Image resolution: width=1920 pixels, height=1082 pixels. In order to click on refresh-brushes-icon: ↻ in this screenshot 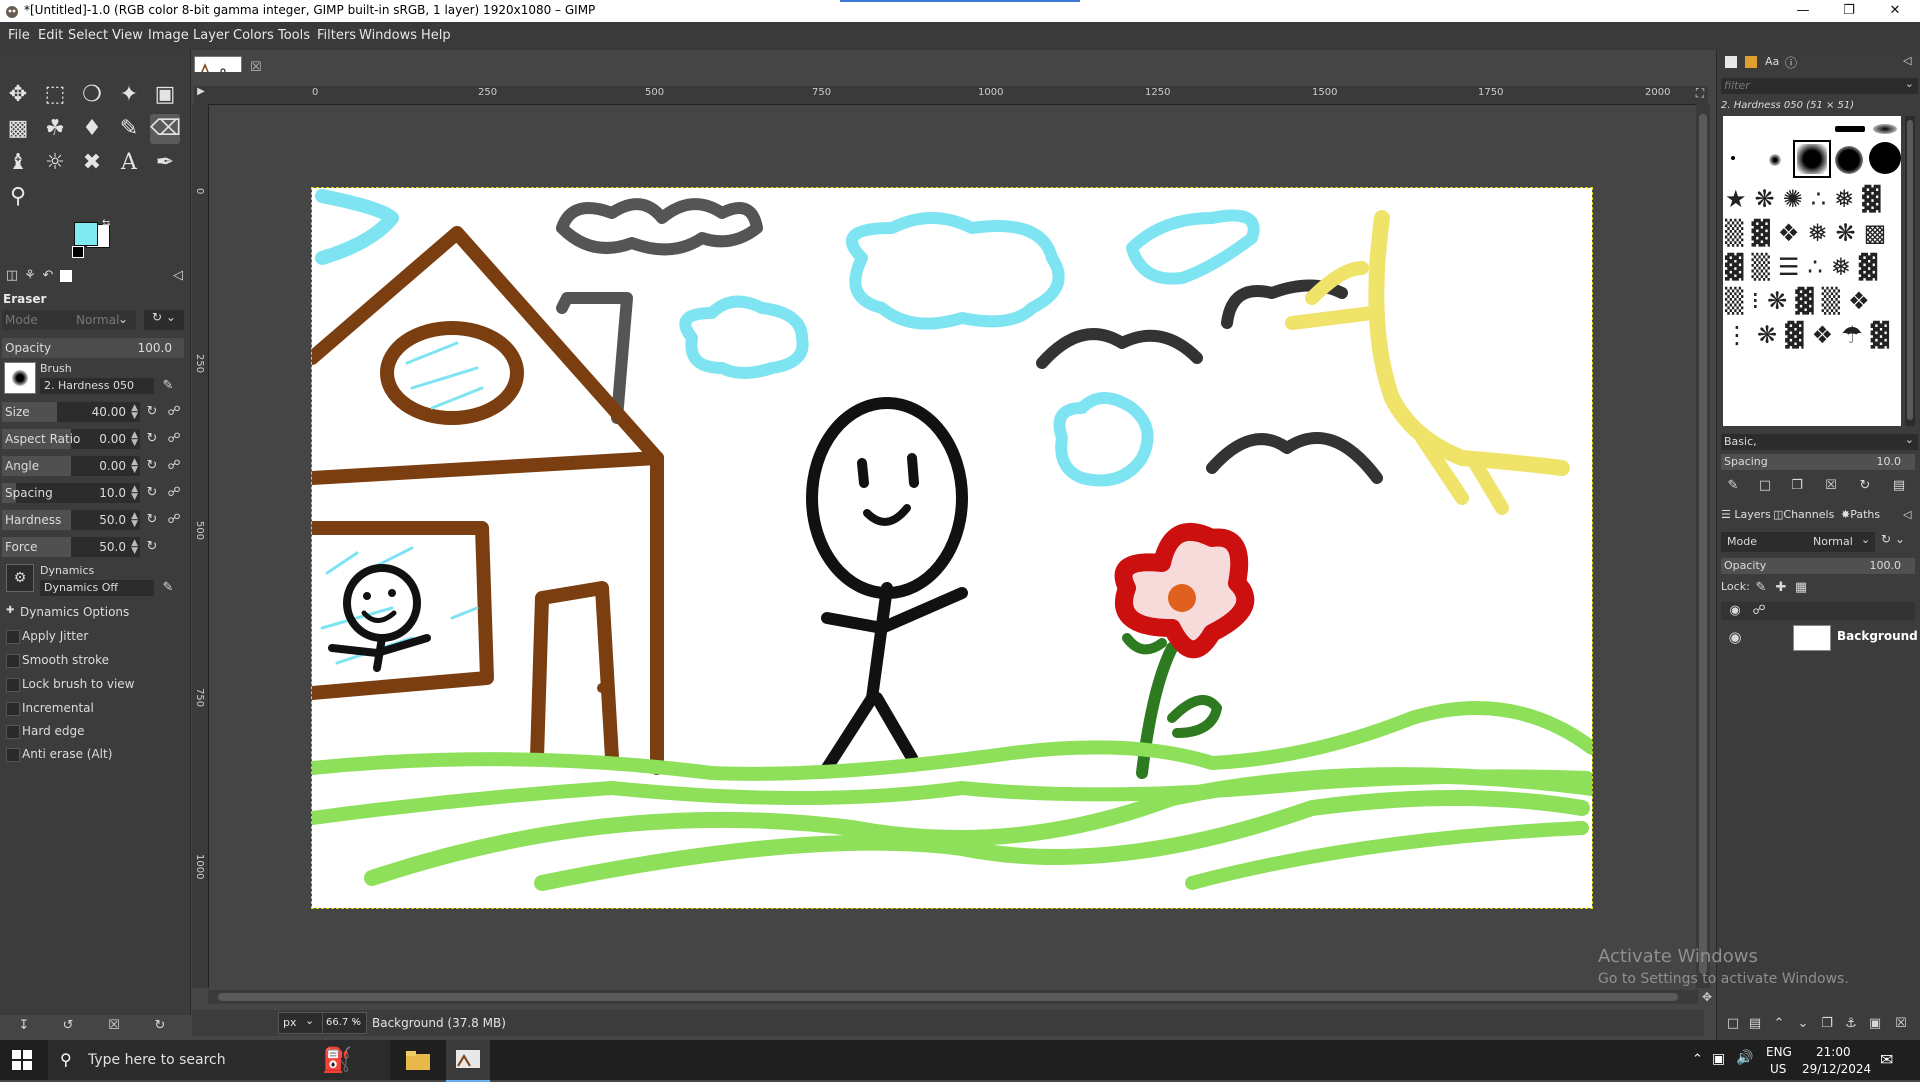, I will do `click(1865, 486)`.